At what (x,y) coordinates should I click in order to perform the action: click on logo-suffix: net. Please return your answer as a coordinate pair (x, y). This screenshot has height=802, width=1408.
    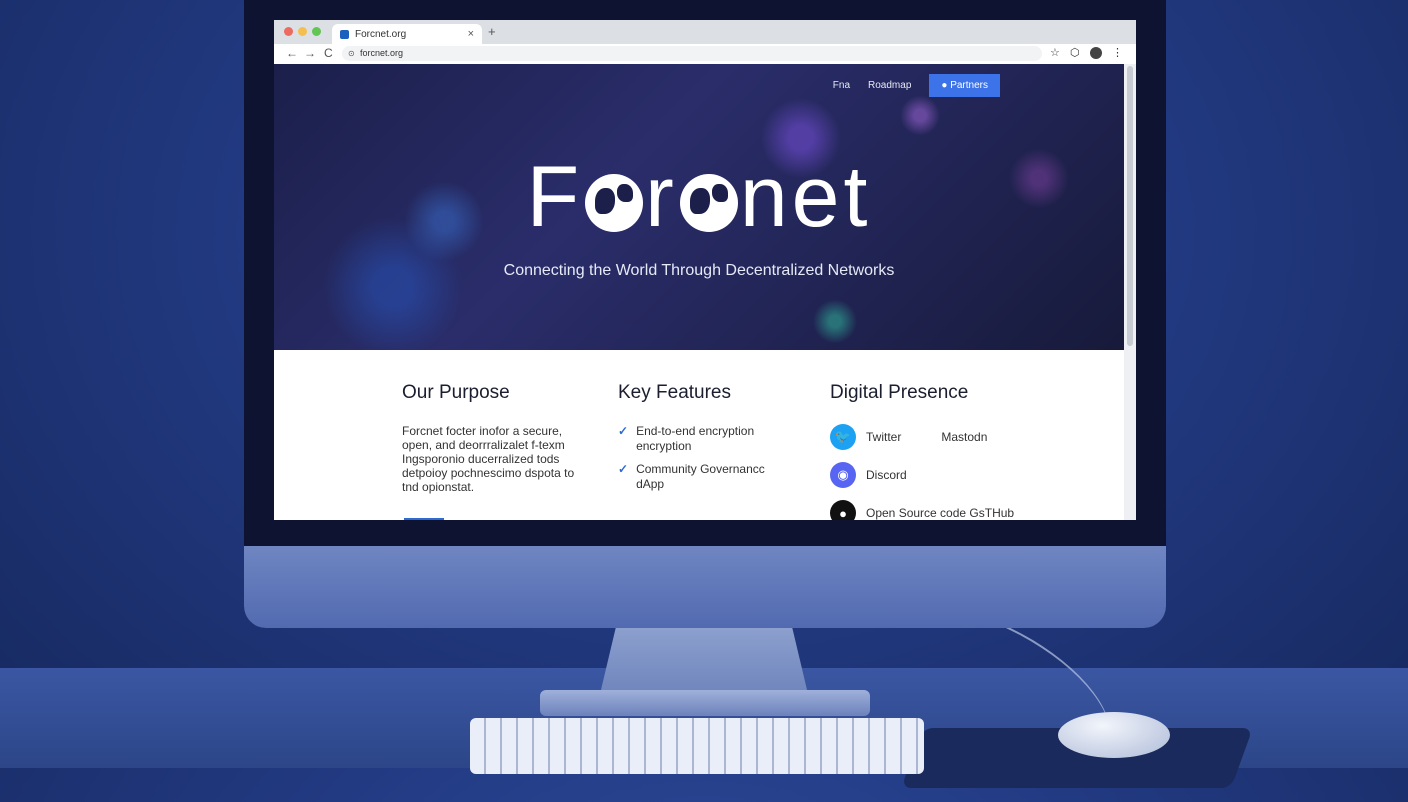
    Looking at the image, I should click on (805, 197).